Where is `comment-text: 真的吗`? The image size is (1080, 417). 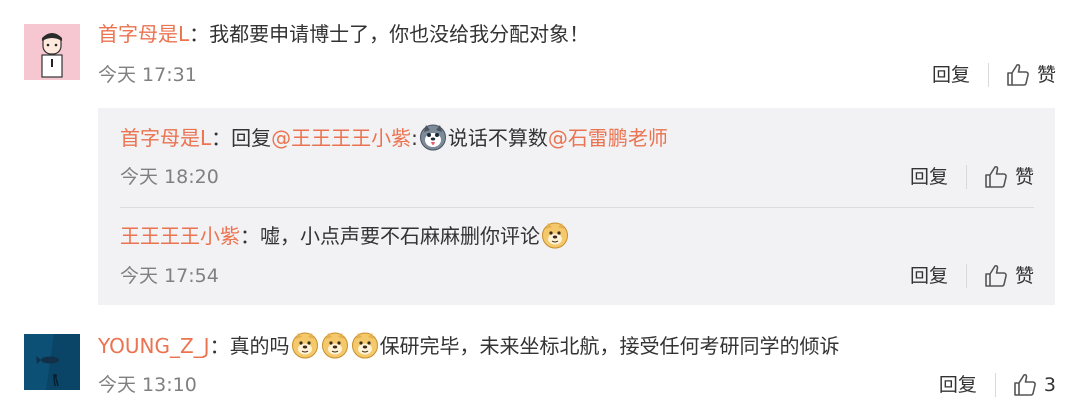 comment-text: 真的吗 is located at coordinates (259, 346).